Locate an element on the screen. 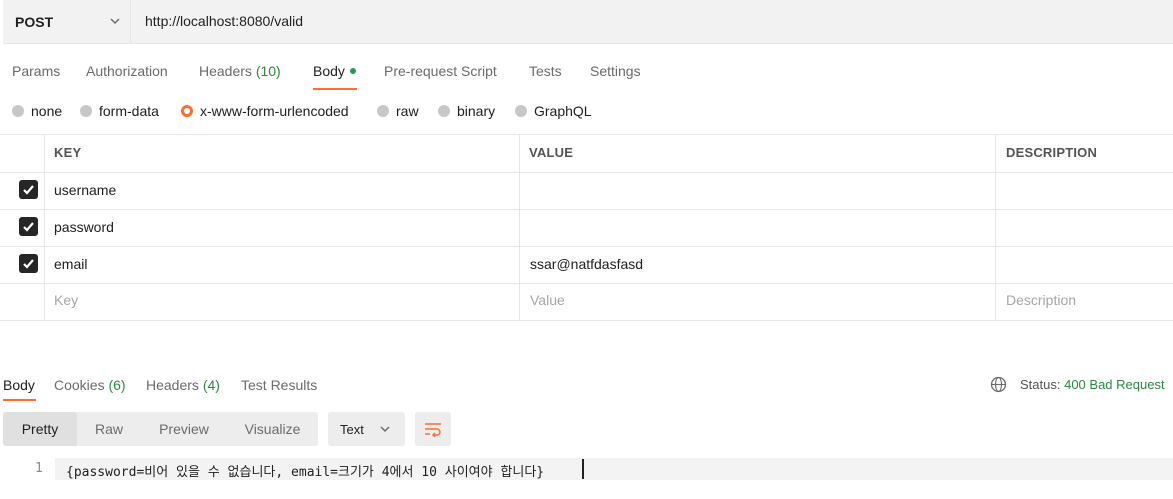  tab-body: Body is located at coordinates (334, 71).